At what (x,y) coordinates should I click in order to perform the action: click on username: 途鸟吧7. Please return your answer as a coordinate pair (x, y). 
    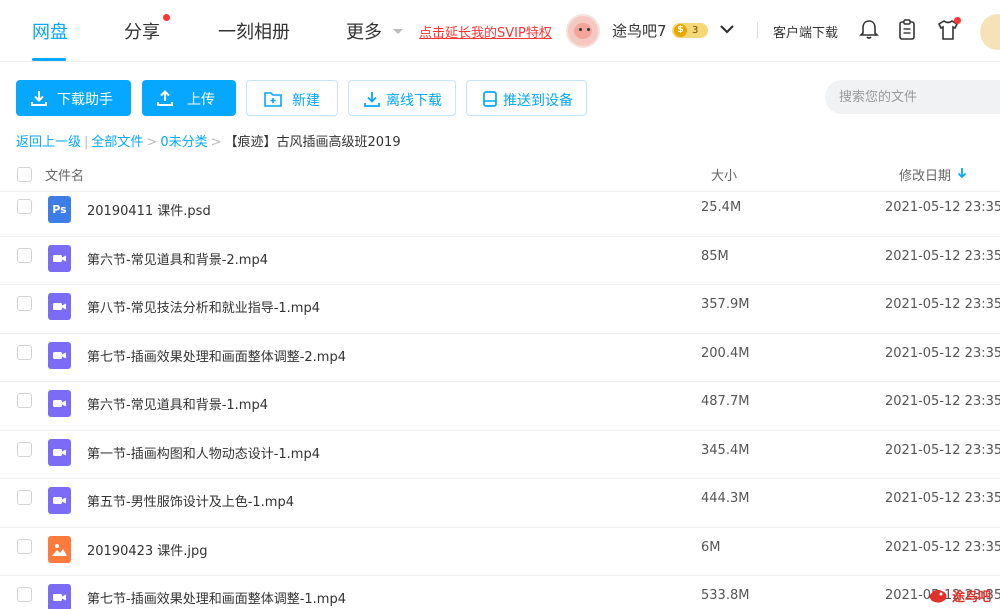
    Looking at the image, I should click on (639, 30).